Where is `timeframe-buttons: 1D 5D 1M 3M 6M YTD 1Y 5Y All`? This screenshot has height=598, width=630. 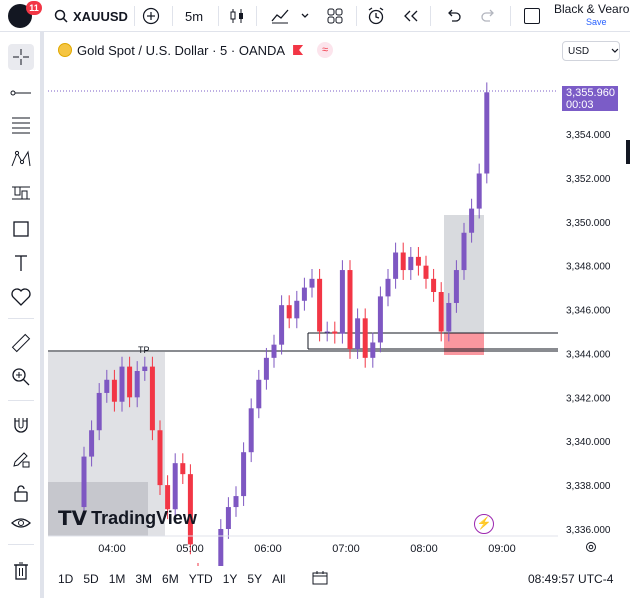 timeframe-buttons: 1D 5D 1M 3M 6M YTD 1Y 5Y All is located at coordinates (166, 579).